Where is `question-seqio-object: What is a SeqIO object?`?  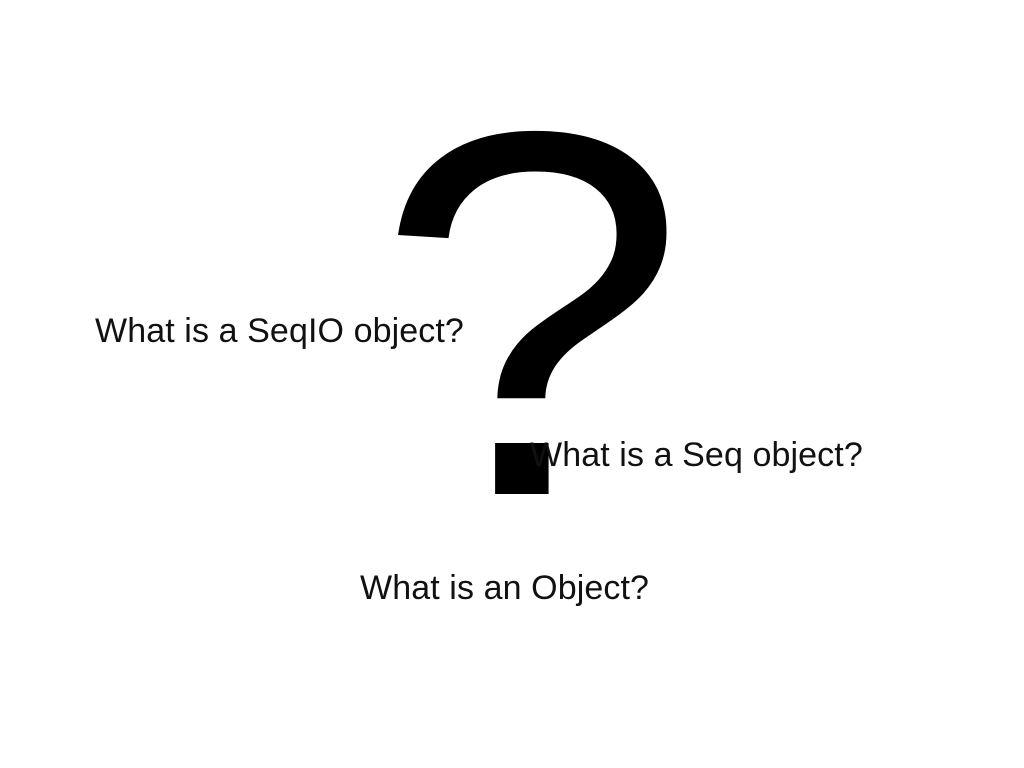 question-seqio-object: What is a SeqIO object? is located at coordinates (279, 331).